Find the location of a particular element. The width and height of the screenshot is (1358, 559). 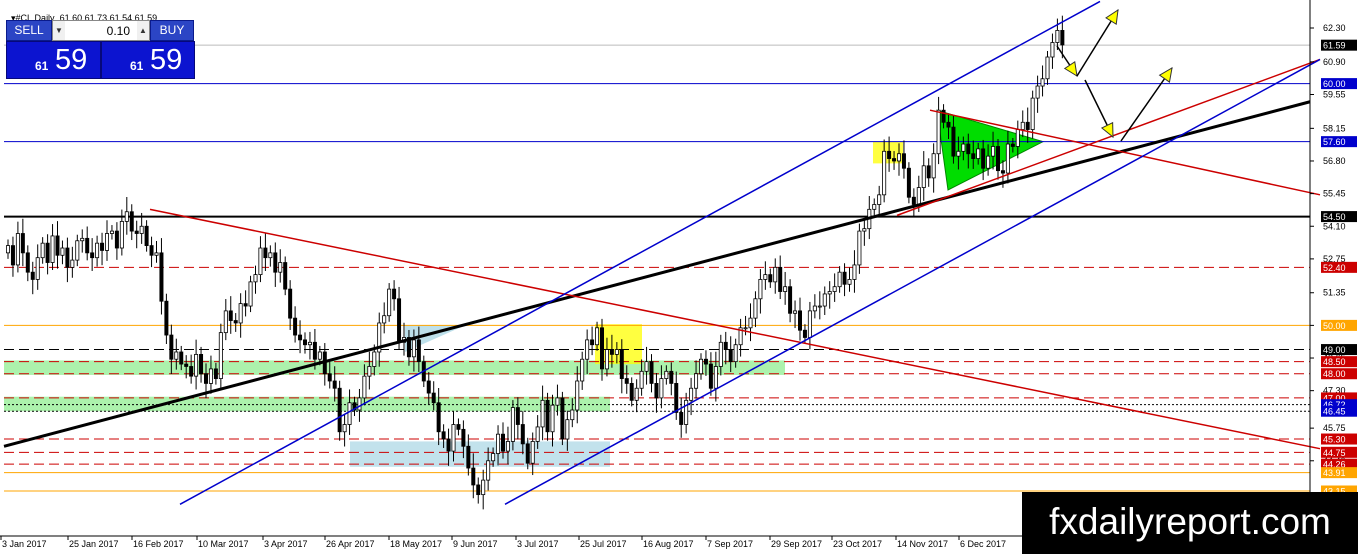

x-tick-label: 16 Aug 2017 is located at coordinates (668, 544).